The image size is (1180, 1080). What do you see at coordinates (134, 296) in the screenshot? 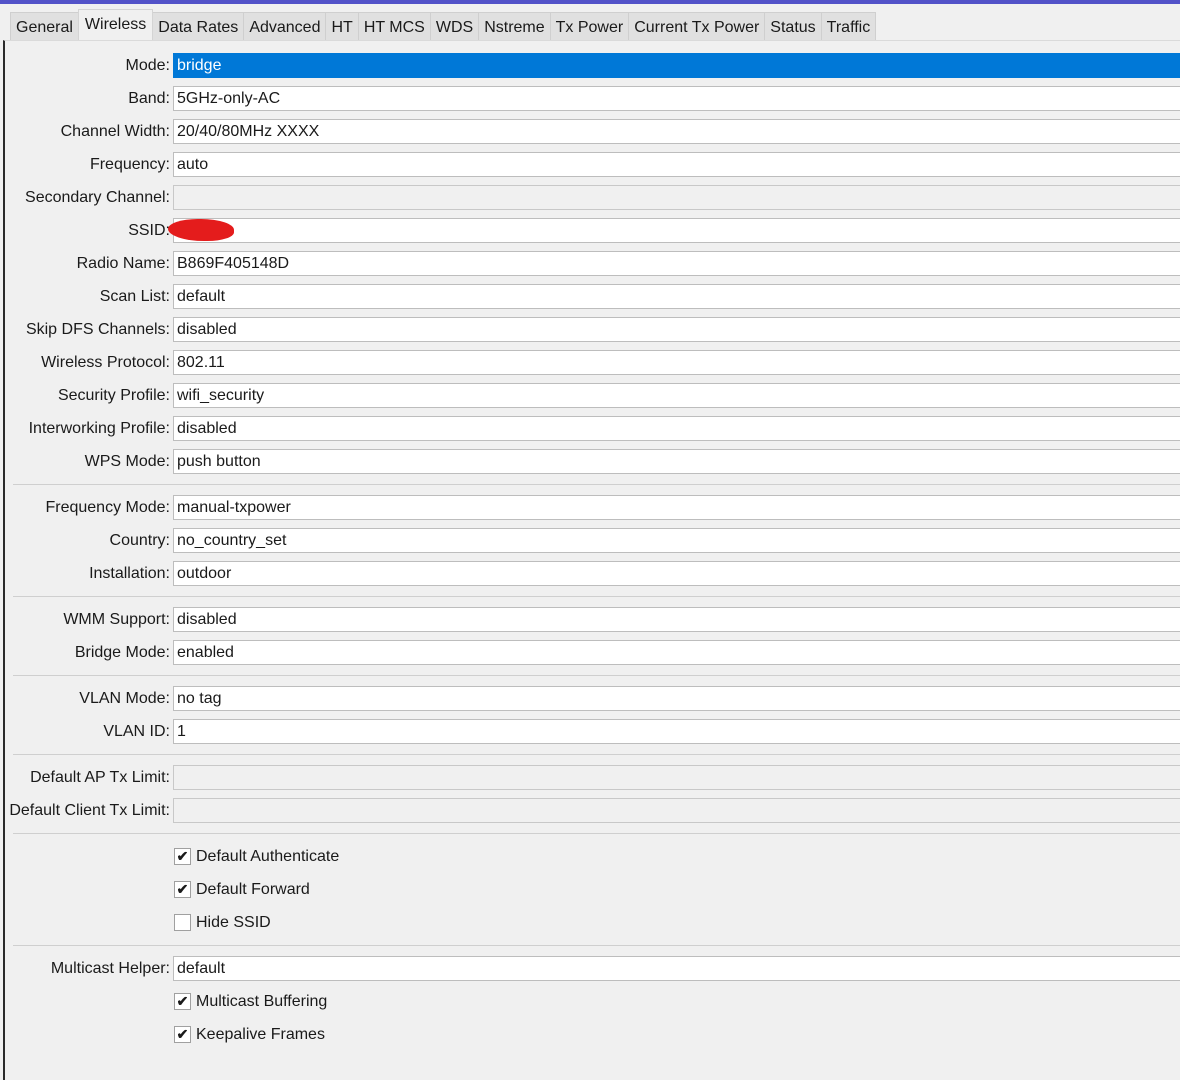
I see `field-label: Scan List:` at bounding box center [134, 296].